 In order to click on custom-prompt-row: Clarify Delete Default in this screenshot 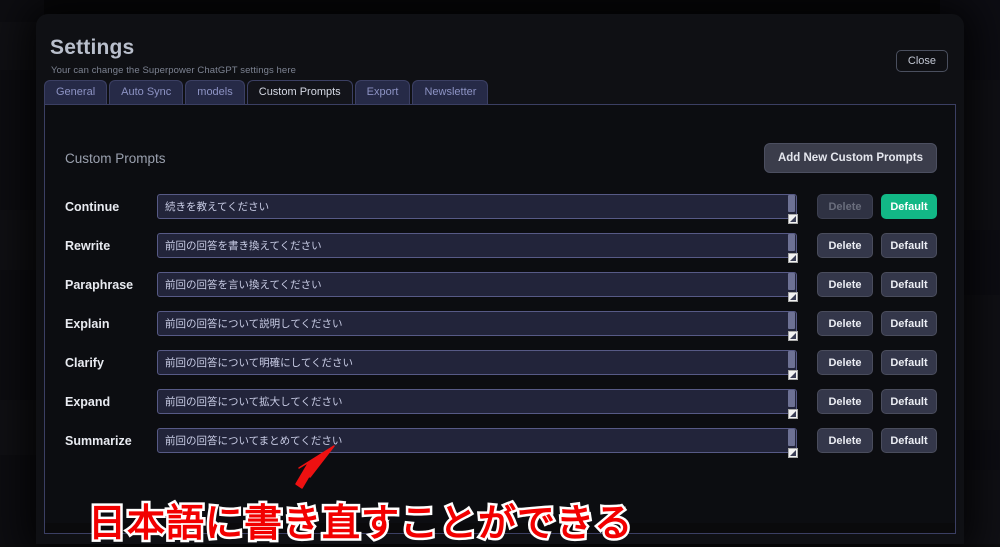, I will do `click(501, 362)`.